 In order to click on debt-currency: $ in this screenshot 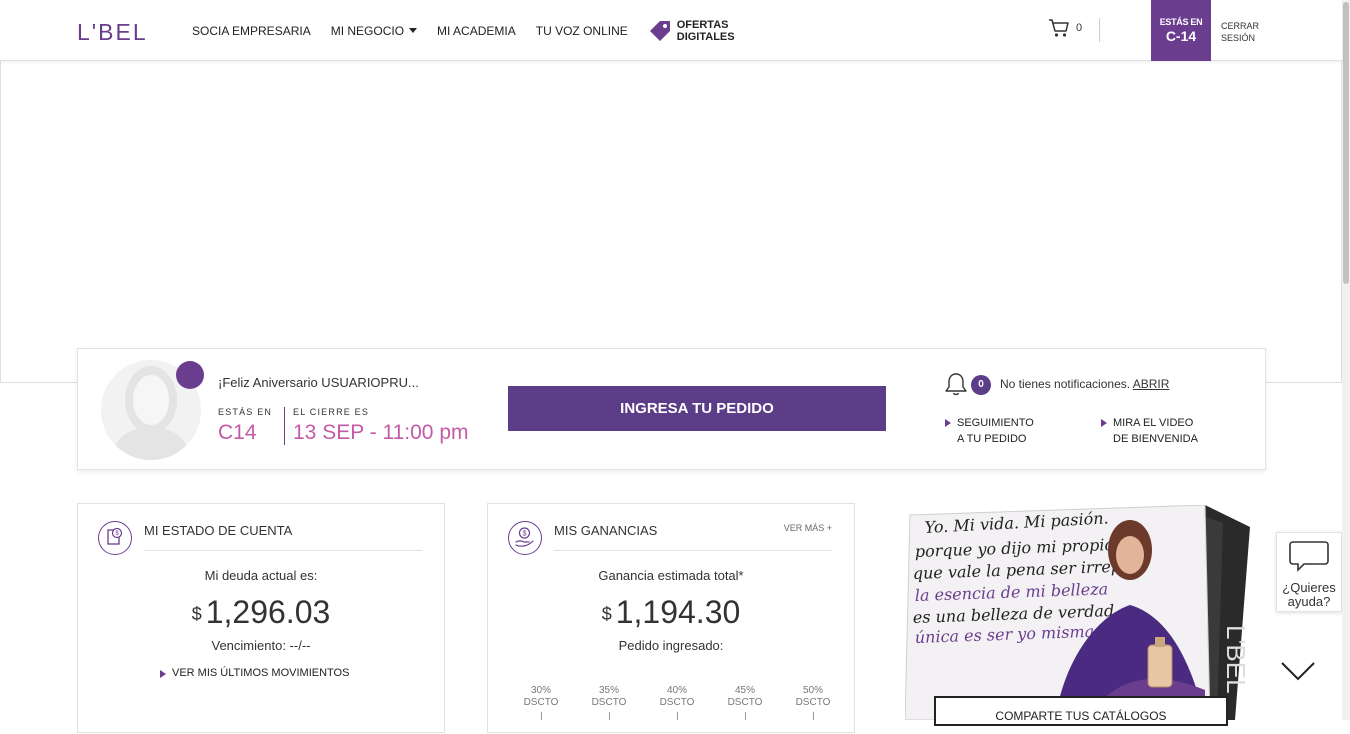, I will do `click(196, 614)`.